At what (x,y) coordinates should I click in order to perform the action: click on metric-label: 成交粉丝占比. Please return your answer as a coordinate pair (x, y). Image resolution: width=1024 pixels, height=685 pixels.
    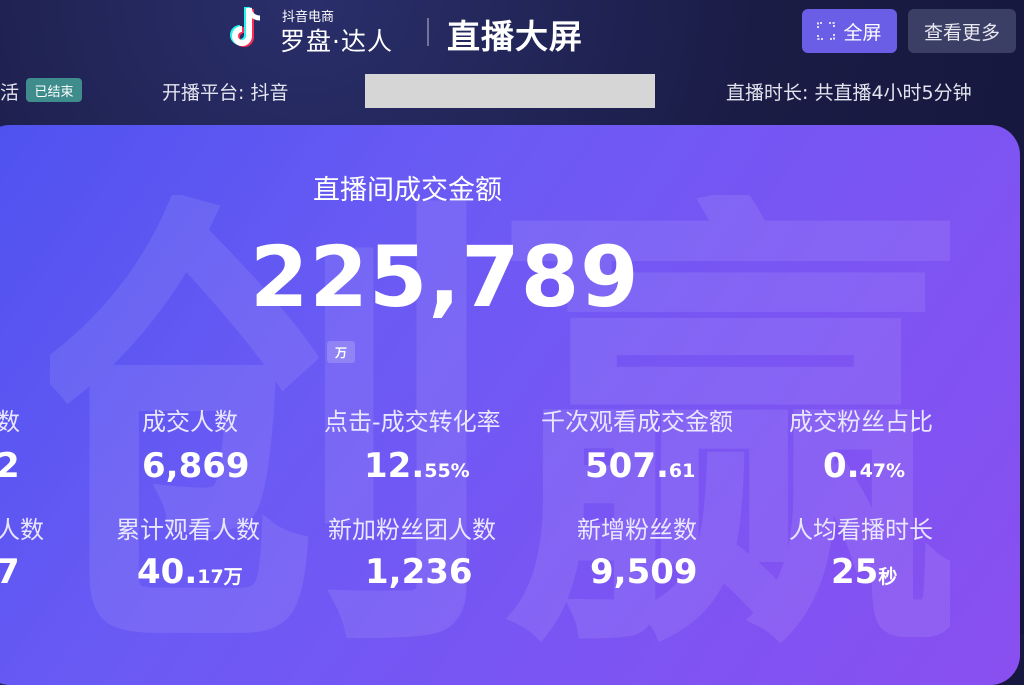
    Looking at the image, I should click on (861, 422).